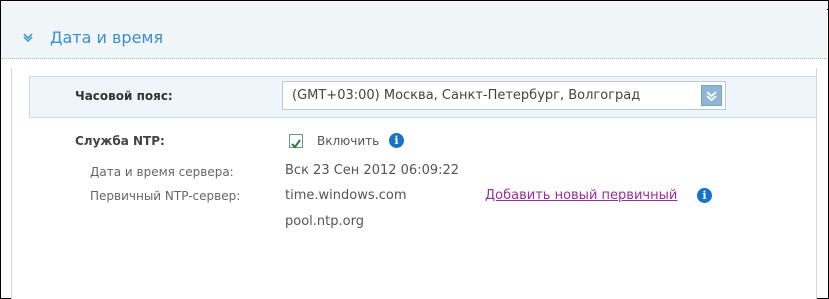 This screenshot has width=829, height=299. Describe the element at coordinates (324, 221) in the screenshot. I see `primary-ntp-server: pool.ntp.org` at that location.